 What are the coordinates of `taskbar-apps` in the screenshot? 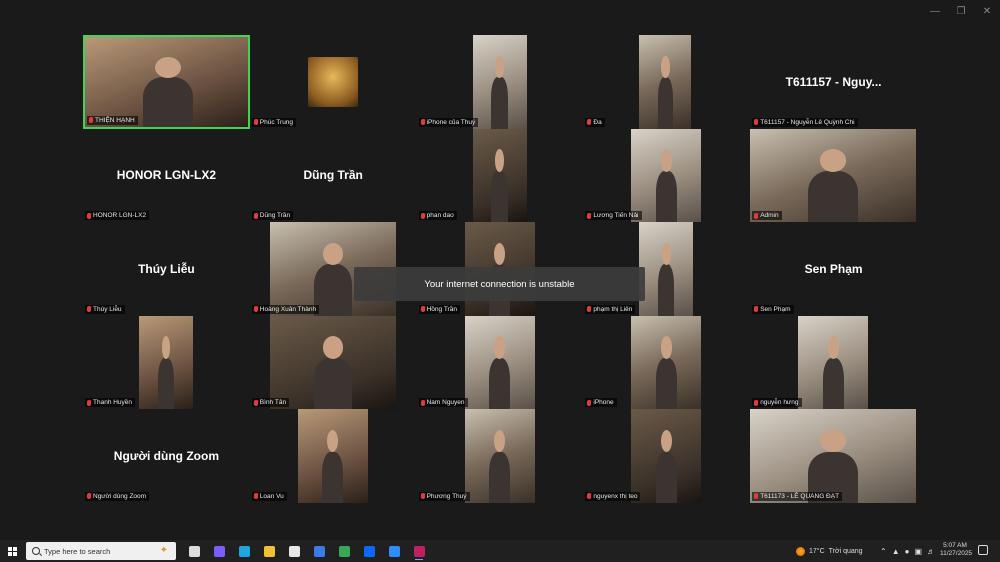 It's located at (306, 551).